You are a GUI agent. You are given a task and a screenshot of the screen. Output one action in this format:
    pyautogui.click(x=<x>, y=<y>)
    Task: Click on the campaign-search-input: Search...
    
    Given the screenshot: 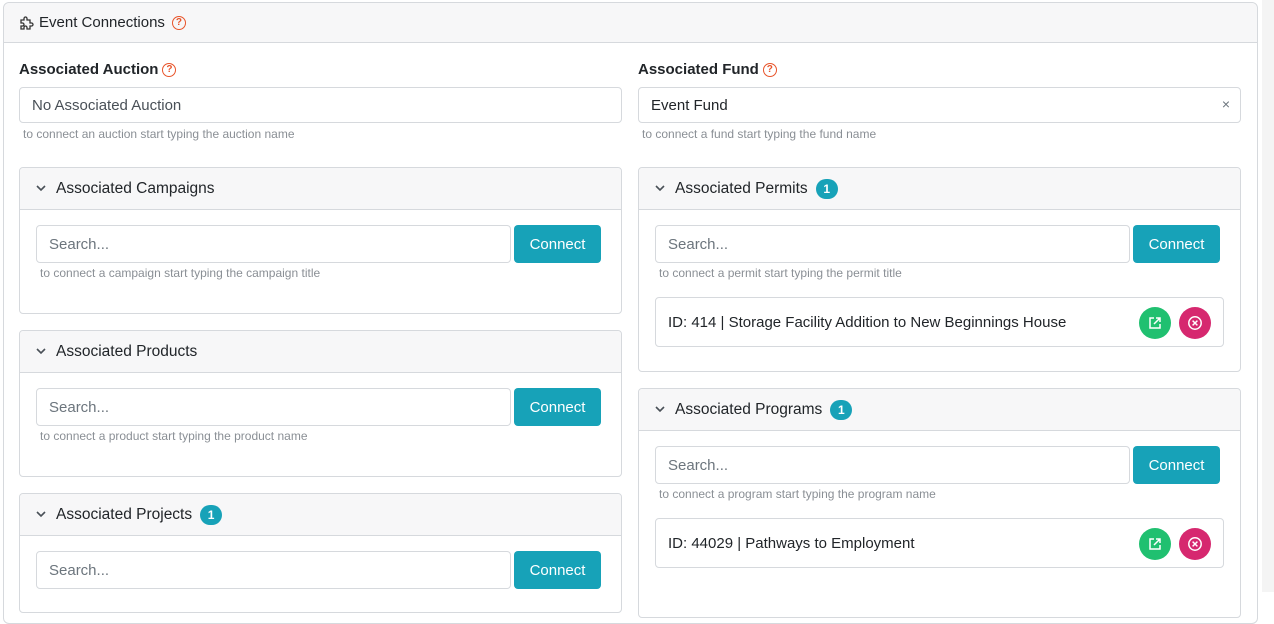 What is the action you would take?
    pyautogui.click(x=273, y=244)
    